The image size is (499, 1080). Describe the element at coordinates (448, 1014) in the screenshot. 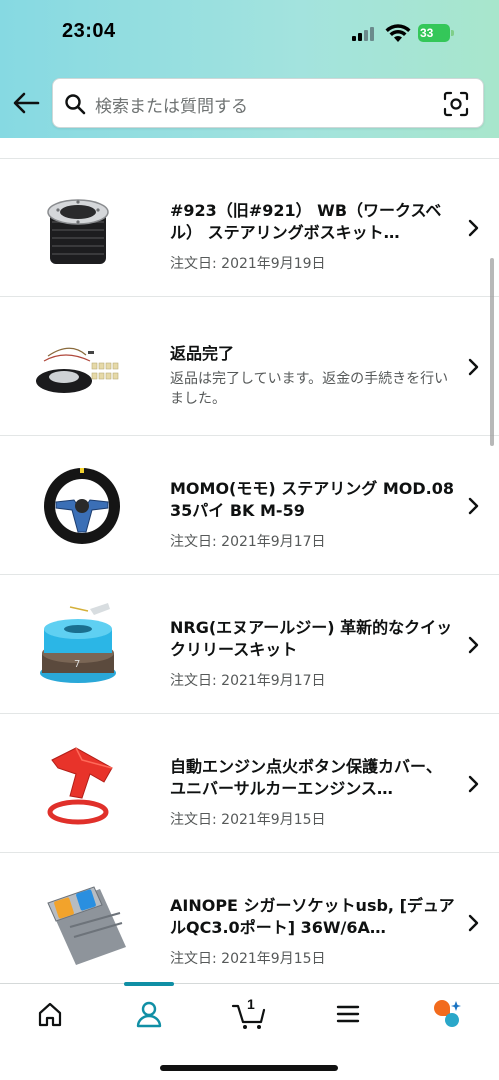

I see `rufus-assistant-icon` at that location.